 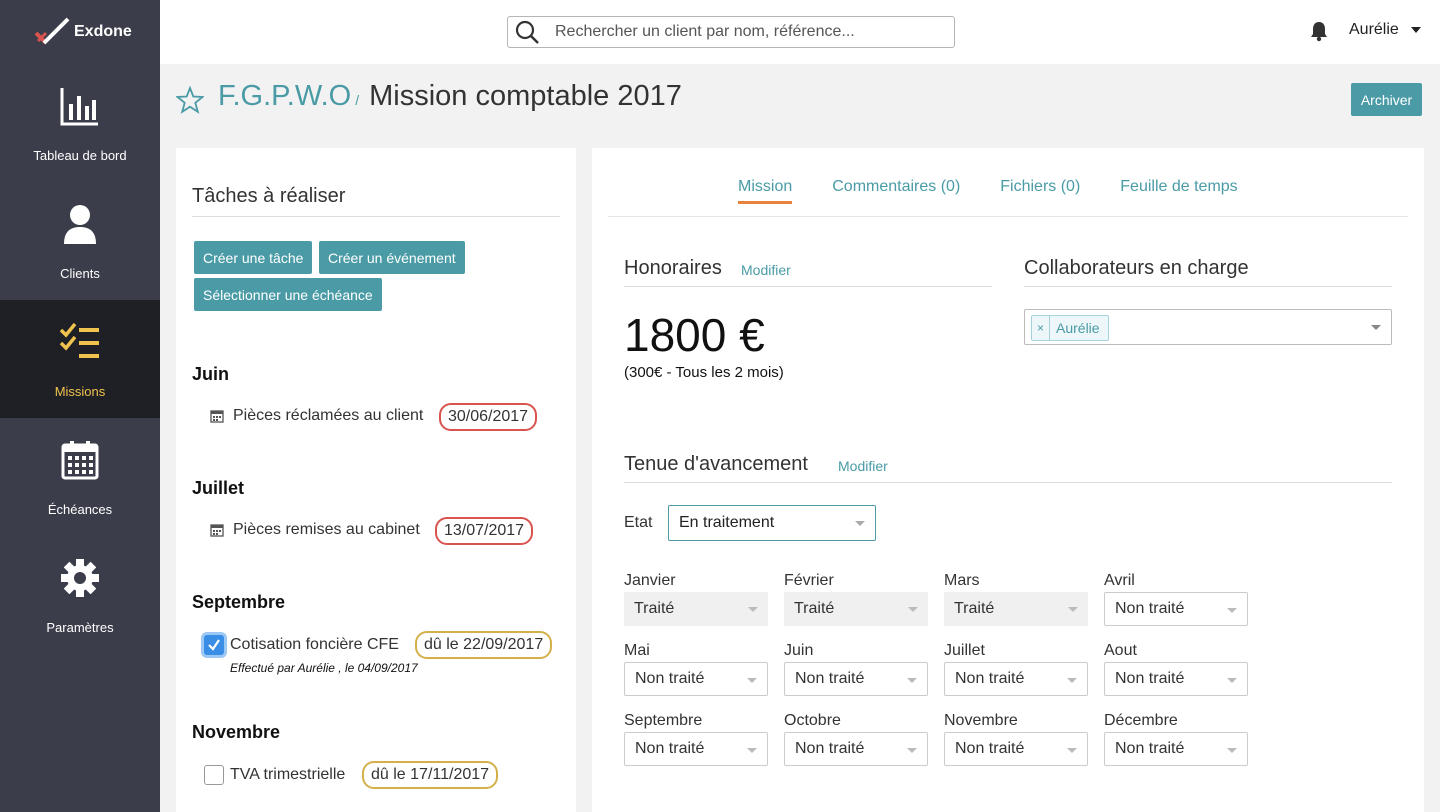 What do you see at coordinates (704, 372) in the screenshot?
I see `fees-note: (300€ - Tous les 2 mois)` at bounding box center [704, 372].